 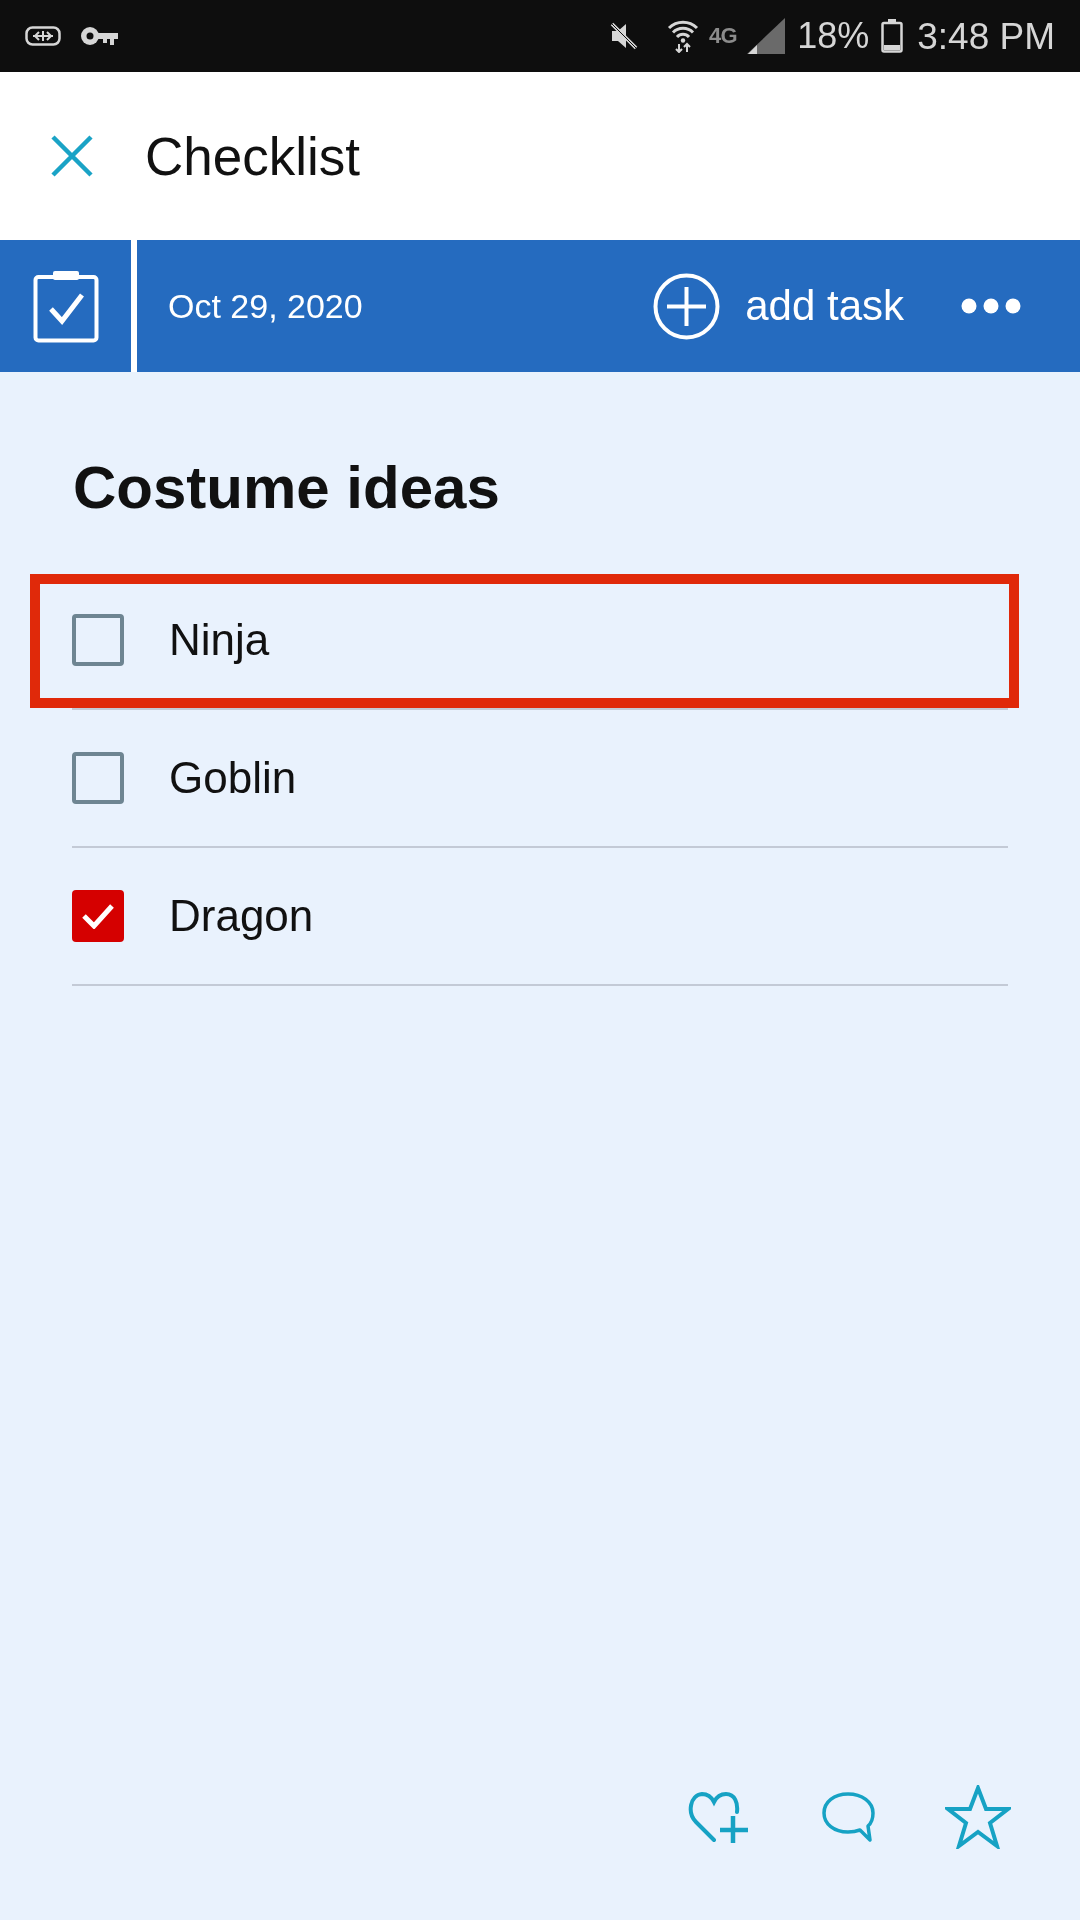 I want to click on favorite-button, so click(x=978, y=1817).